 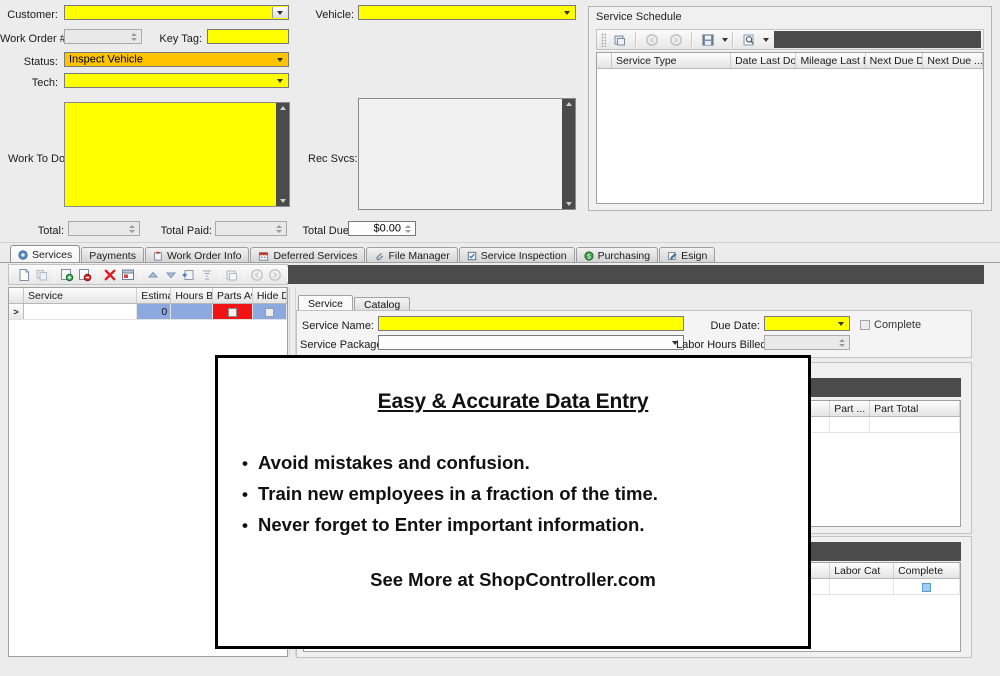 I want to click on column-header-service-type: Service Type, so click(x=672, y=60).